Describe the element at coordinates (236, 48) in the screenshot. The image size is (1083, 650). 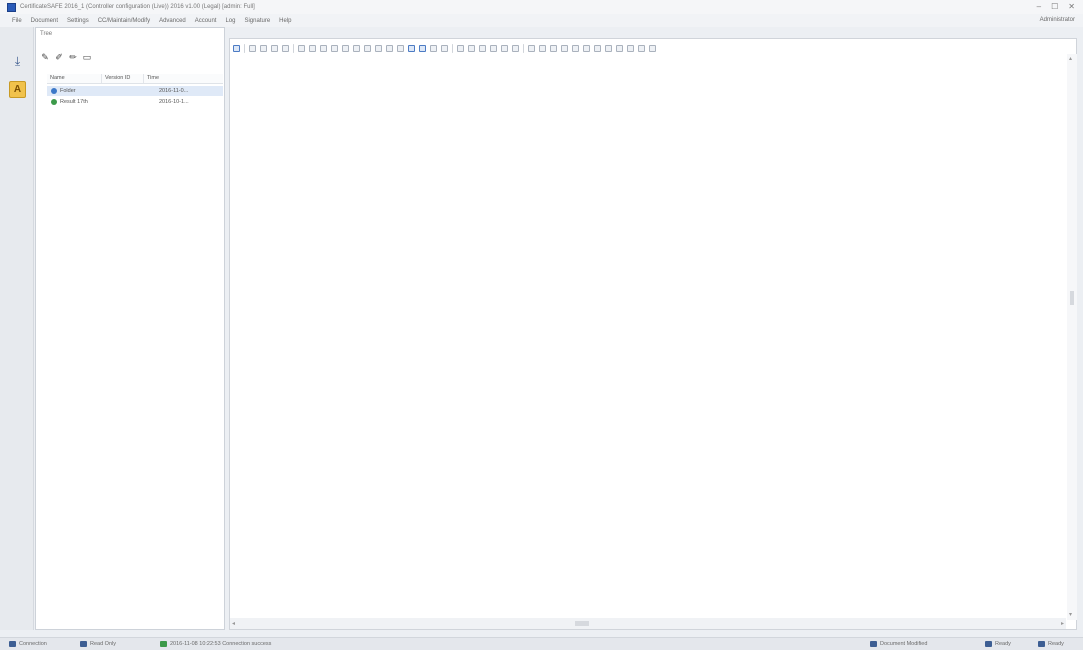
I see `cursor-tool-icon` at that location.